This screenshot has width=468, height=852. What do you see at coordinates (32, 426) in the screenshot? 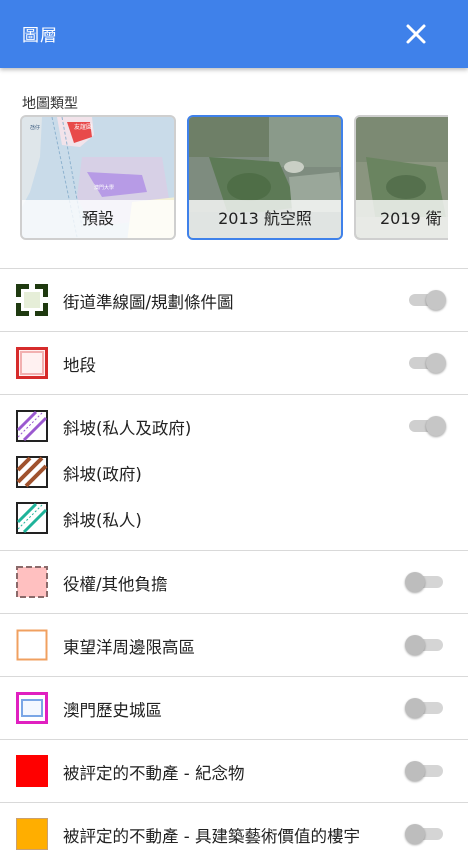
I see `purple-hatched-square-icon` at bounding box center [32, 426].